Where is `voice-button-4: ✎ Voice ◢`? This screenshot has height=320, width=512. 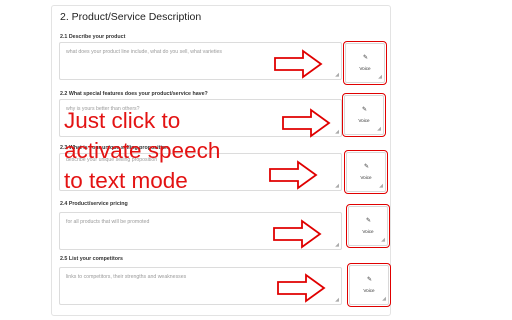
voice-button-4: ✎ Voice ◢ is located at coordinates (368, 226).